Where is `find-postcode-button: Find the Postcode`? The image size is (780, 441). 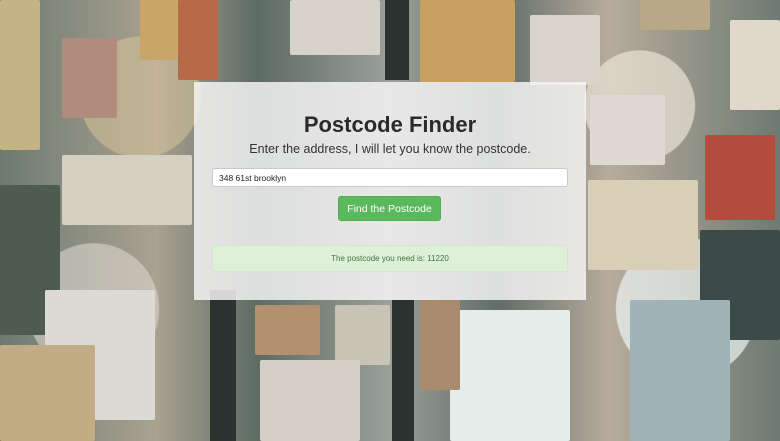 find-postcode-button: Find the Postcode is located at coordinates (389, 208).